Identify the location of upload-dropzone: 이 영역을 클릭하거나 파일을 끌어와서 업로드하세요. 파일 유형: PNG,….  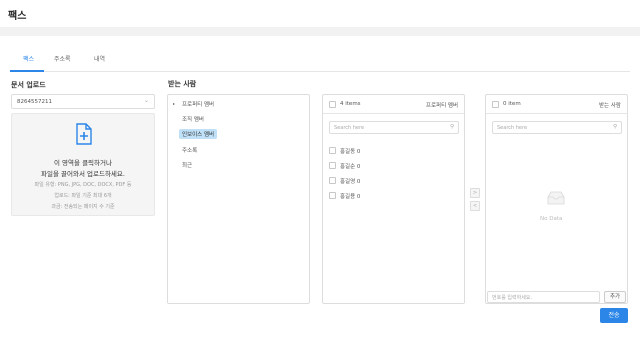
(83, 164).